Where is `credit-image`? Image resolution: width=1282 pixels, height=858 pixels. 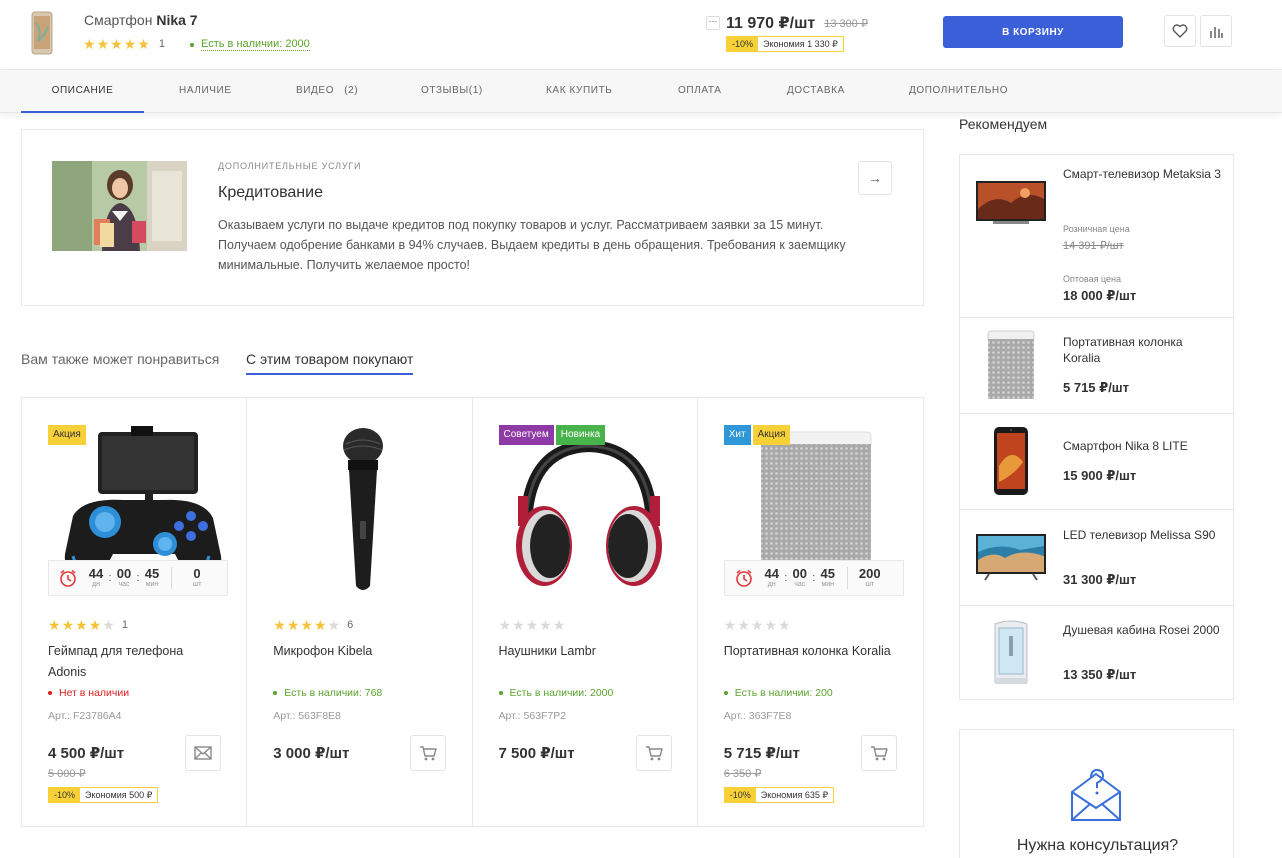 credit-image is located at coordinates (119, 206).